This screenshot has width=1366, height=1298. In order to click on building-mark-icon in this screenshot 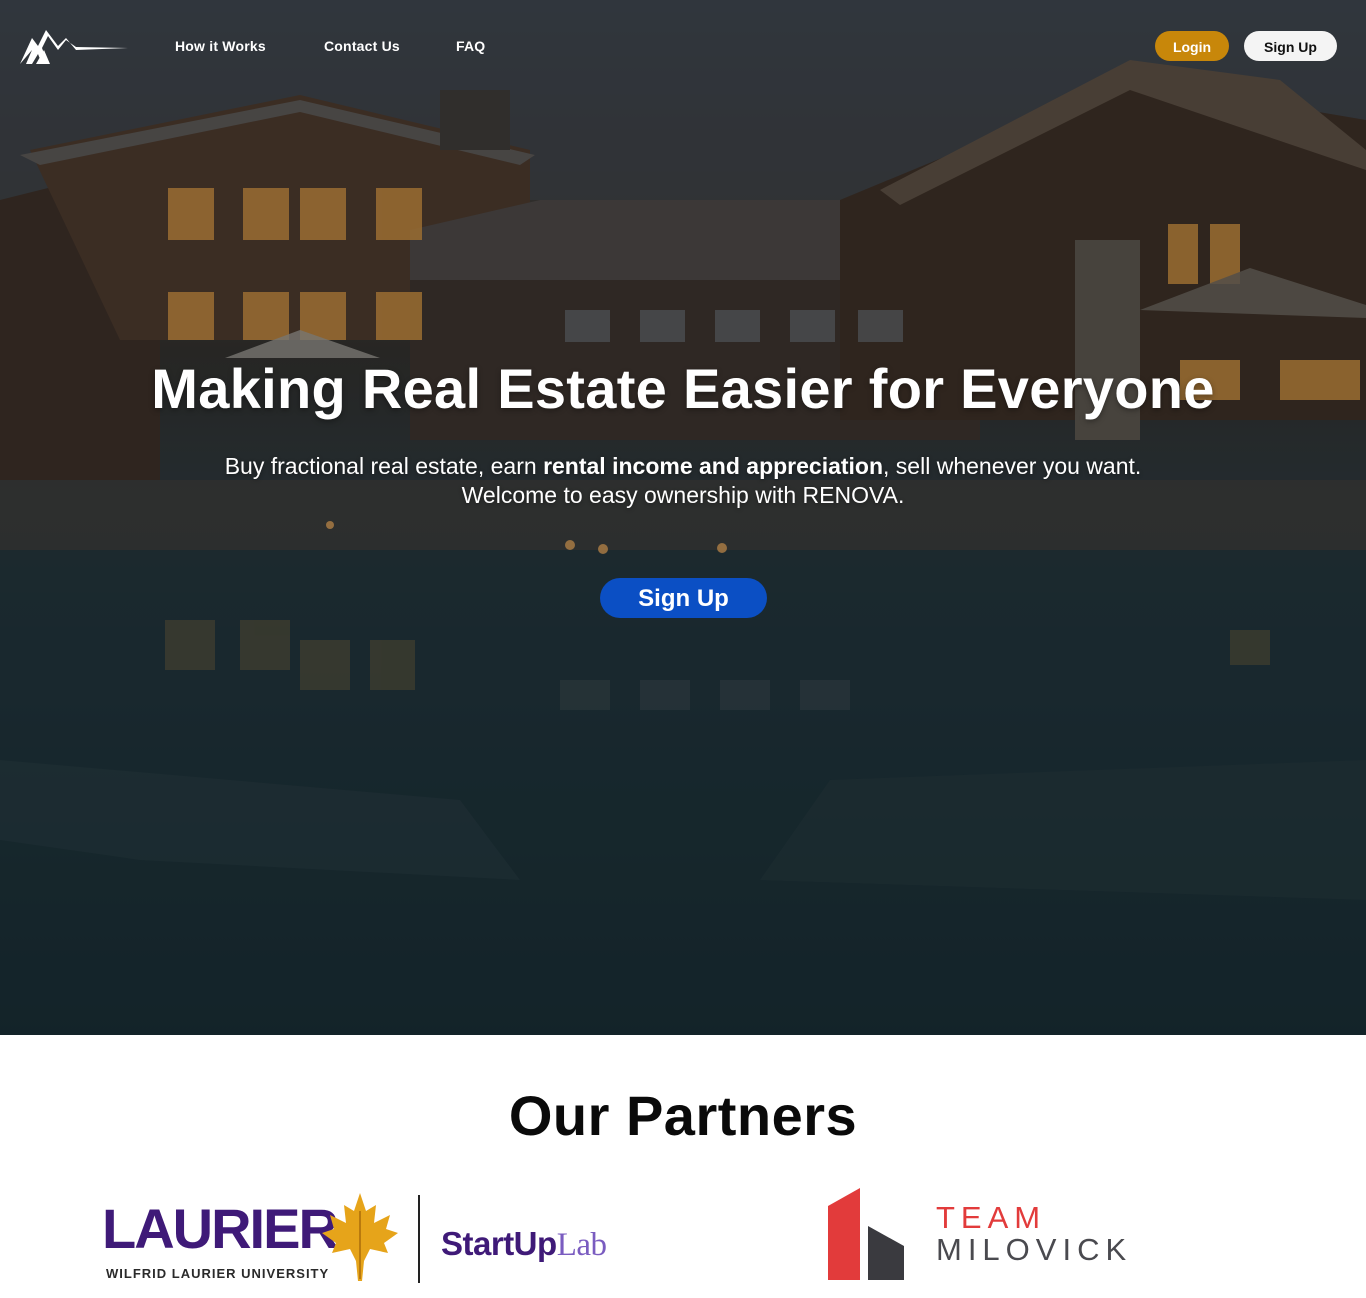, I will do `click(866, 1234)`.